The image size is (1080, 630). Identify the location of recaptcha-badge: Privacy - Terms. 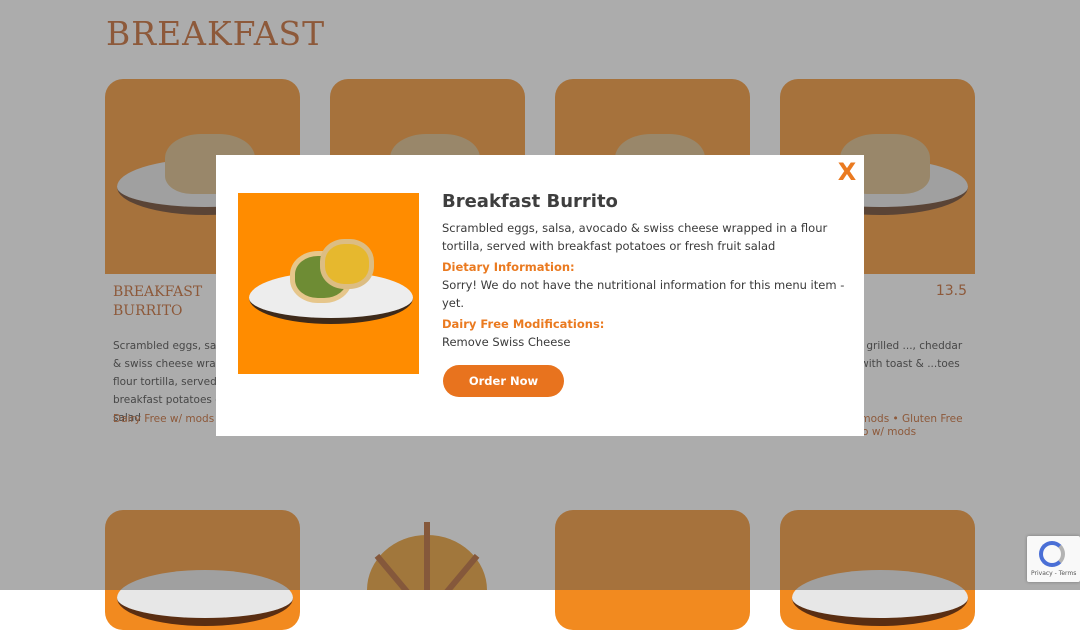
(1053, 559).